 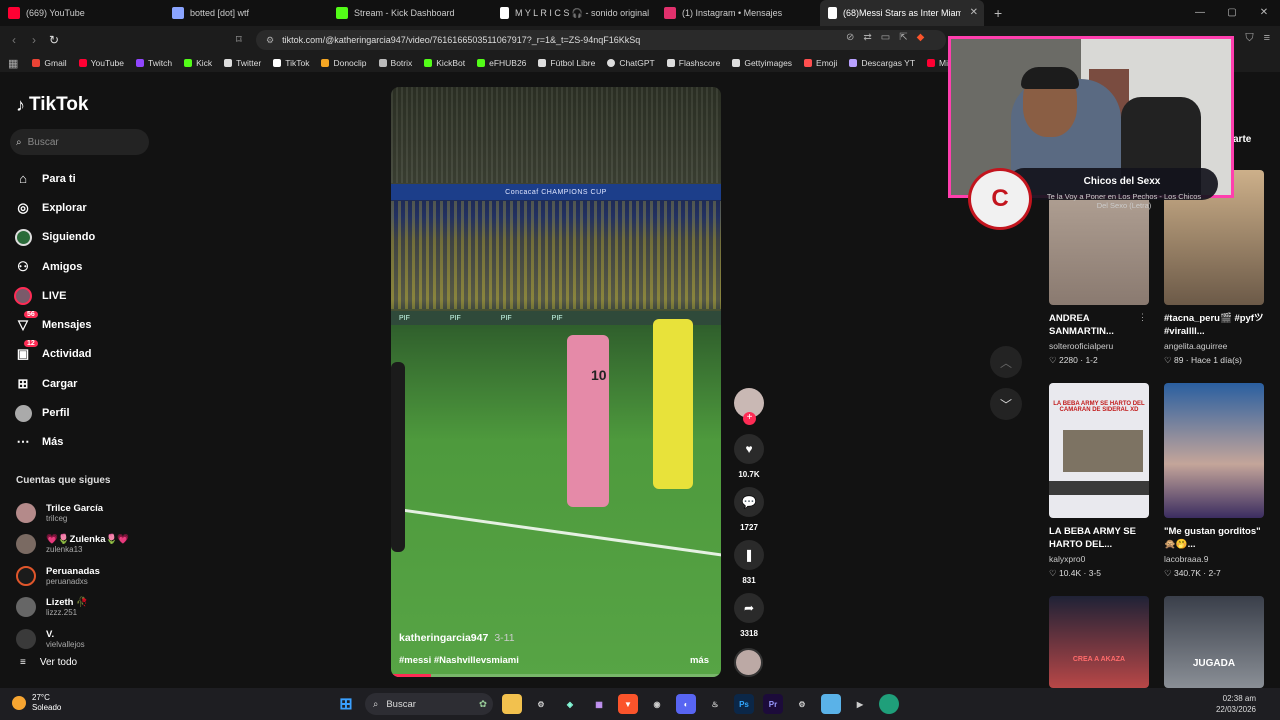 I want to click on comment-button: 💬 1727, so click(x=749, y=509).